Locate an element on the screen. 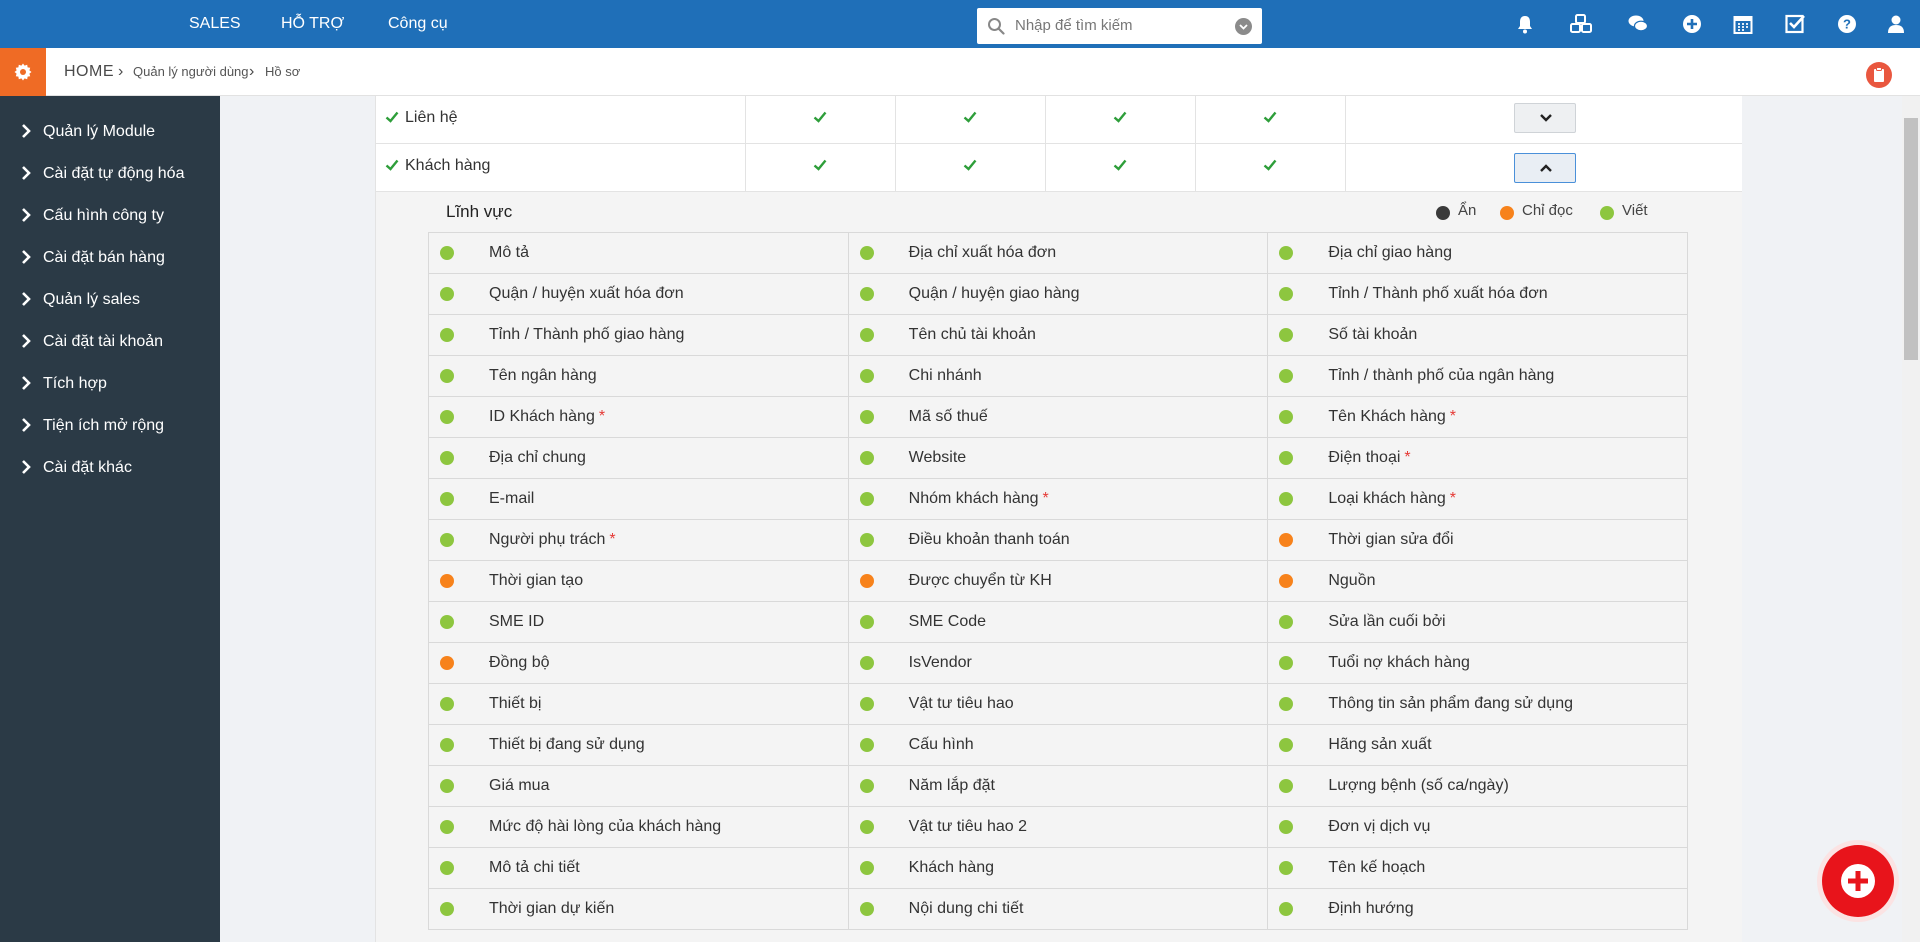  field-label: Chi nhánh is located at coordinates (945, 375).